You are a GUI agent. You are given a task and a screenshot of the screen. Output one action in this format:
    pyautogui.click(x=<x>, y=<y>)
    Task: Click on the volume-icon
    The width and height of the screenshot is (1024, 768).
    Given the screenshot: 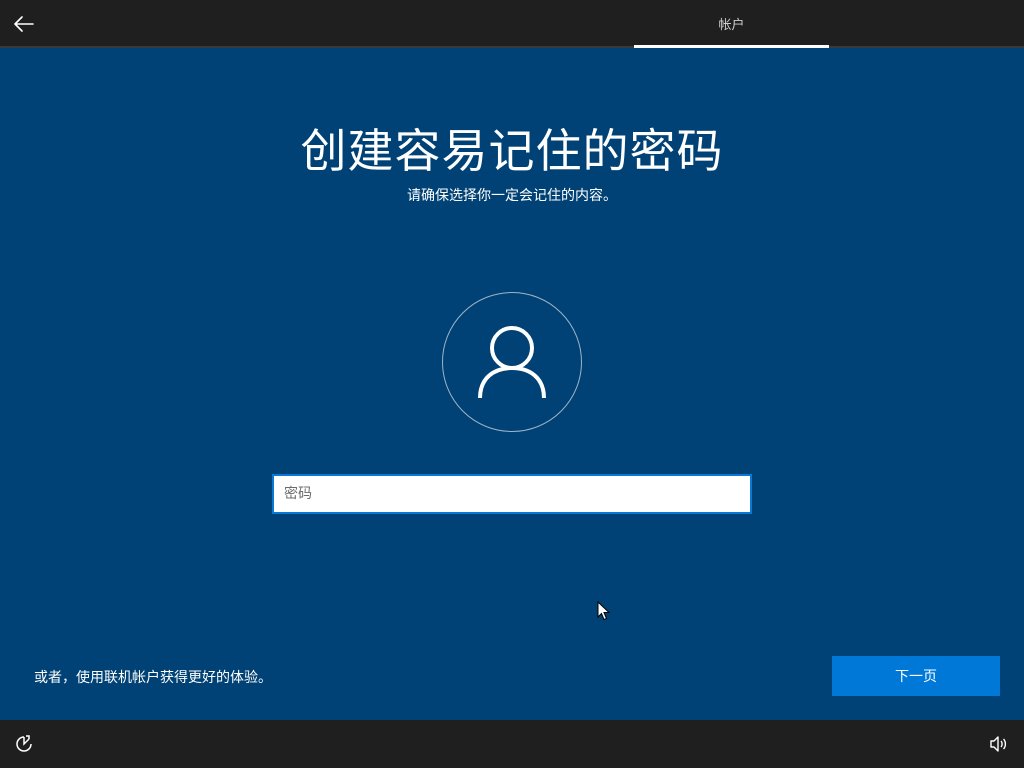 What is the action you would take?
    pyautogui.click(x=998, y=744)
    